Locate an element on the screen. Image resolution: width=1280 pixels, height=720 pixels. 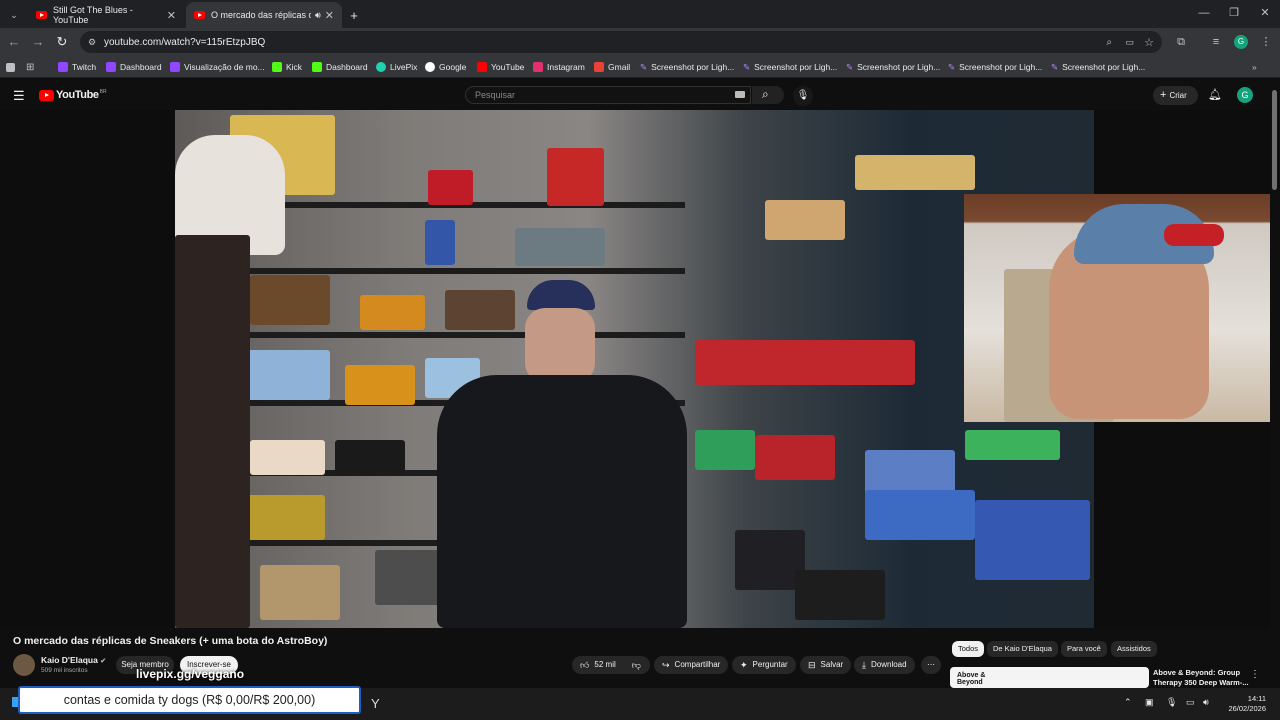
subscriber-count: 509 mil inscritos is located at coordinates (64, 670).